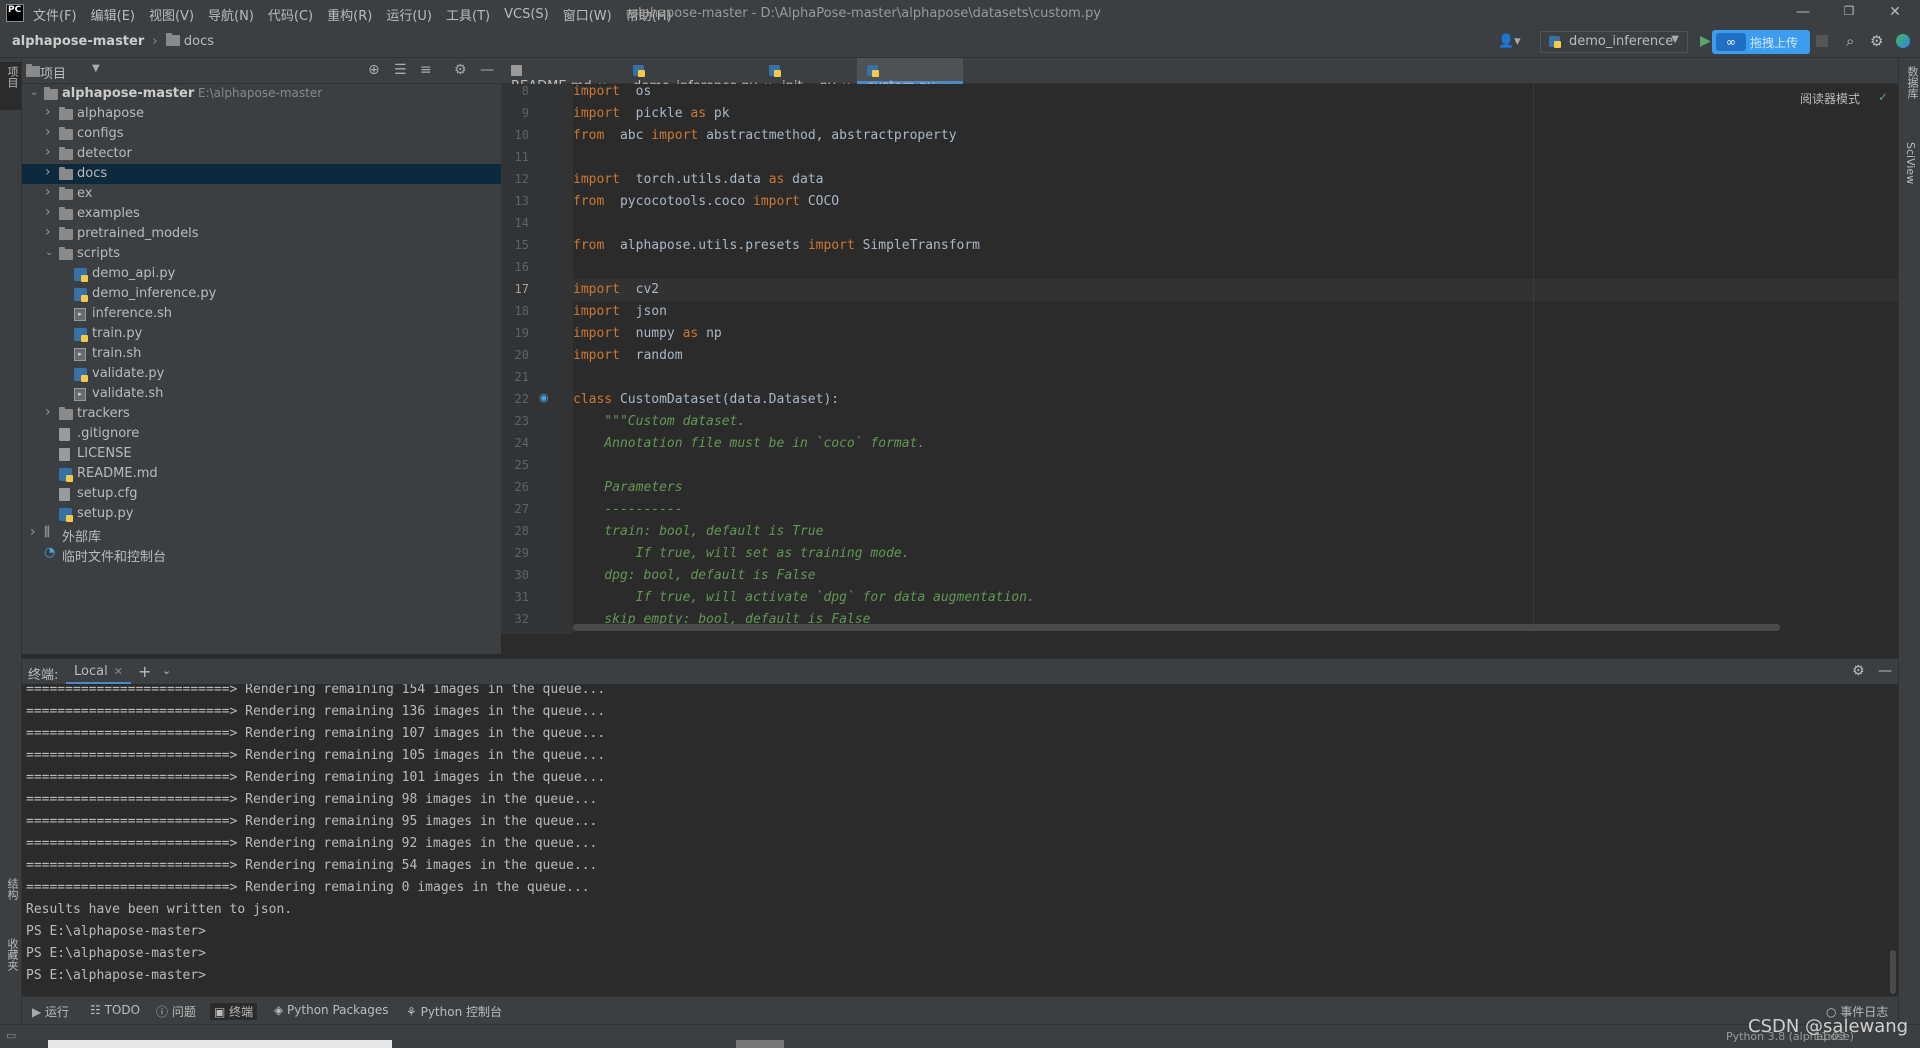 This screenshot has width=1920, height=1048. Describe the element at coordinates (349, 14) in the screenshot. I see `menu-item: 重构(R)` at that location.